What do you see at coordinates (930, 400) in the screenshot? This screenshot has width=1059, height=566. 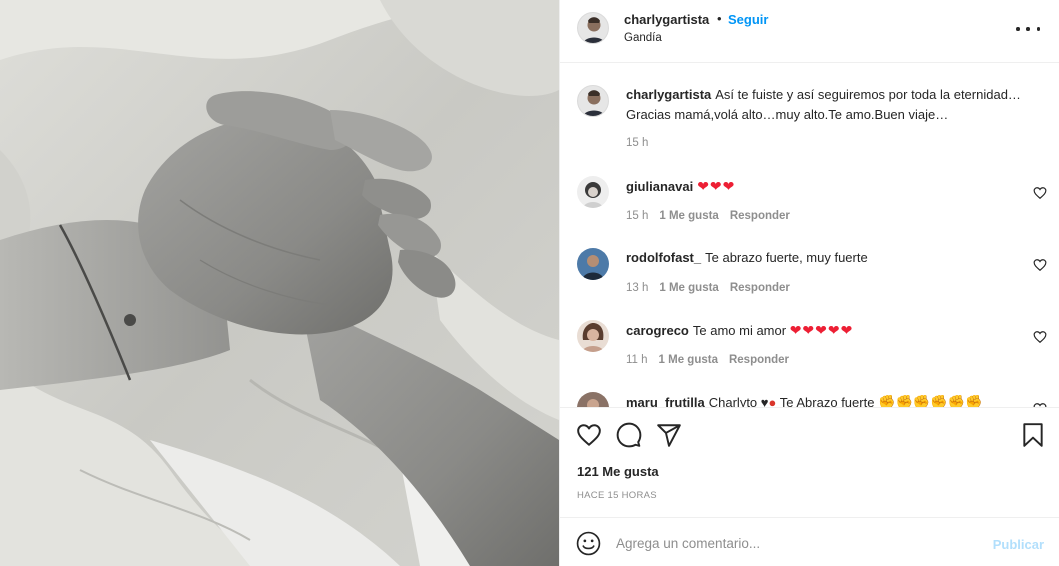 I see `fist-bump-emoji: ✊✊✊✊✊✊` at bounding box center [930, 400].